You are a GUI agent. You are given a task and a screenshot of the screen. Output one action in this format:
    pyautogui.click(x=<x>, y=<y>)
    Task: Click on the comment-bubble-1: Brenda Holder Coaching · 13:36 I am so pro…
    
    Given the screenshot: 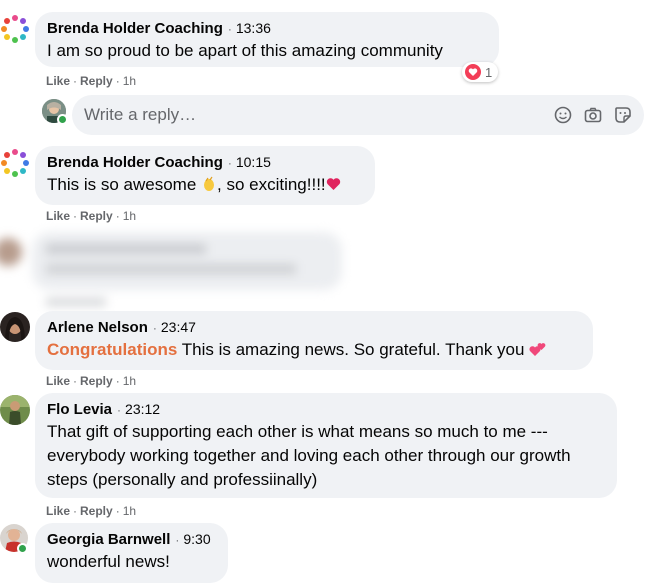 What is the action you would take?
    pyautogui.click(x=267, y=39)
    